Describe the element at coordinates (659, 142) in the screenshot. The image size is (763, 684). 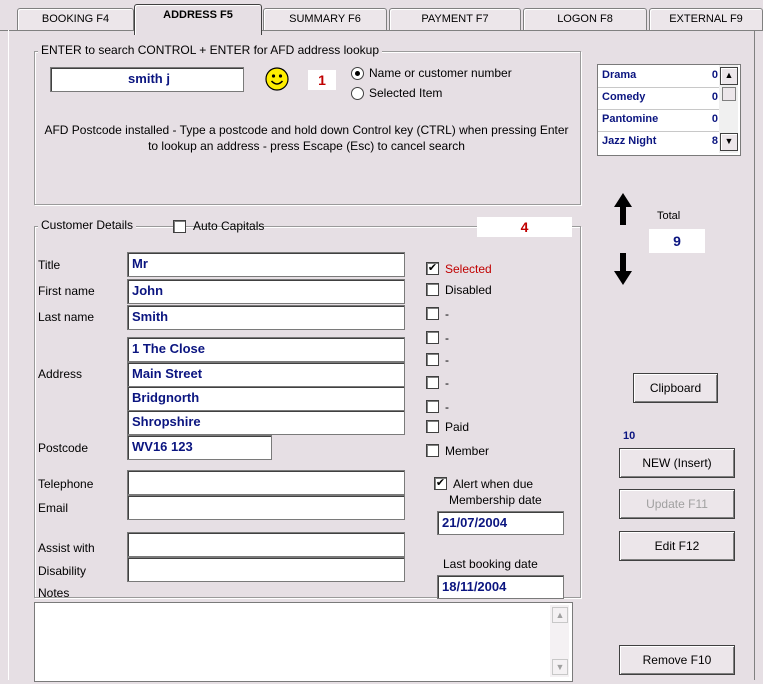
I see `list-item: Jazz Night 8` at that location.